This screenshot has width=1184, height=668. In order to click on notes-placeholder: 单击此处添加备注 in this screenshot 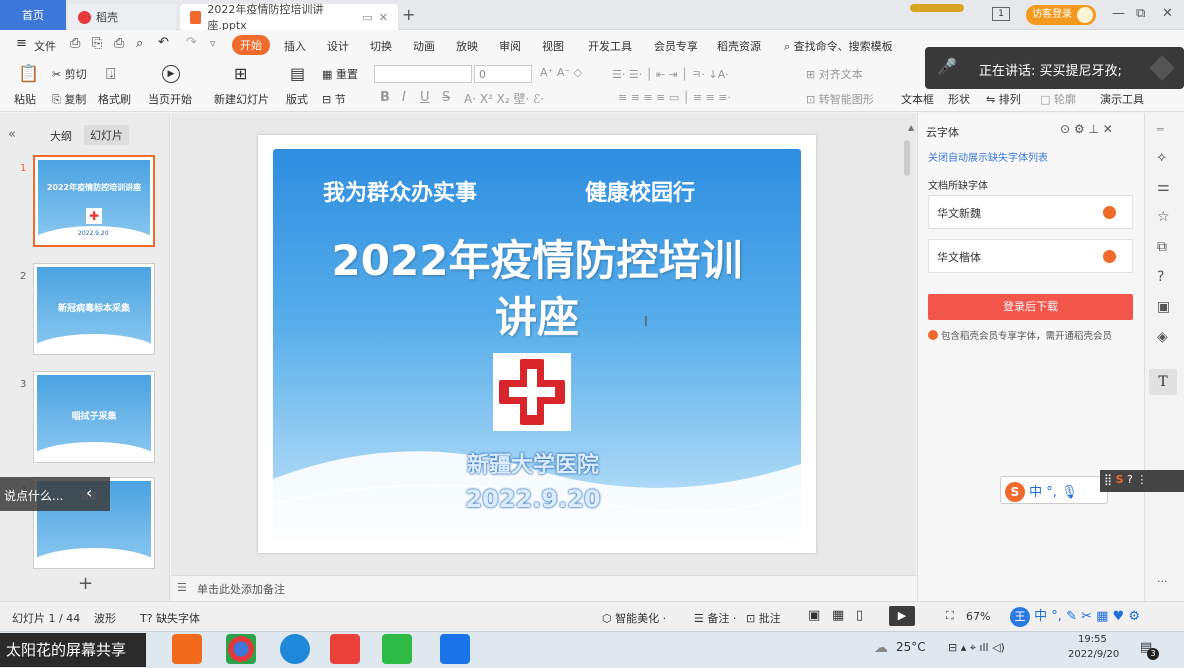, I will do `click(241, 589)`.